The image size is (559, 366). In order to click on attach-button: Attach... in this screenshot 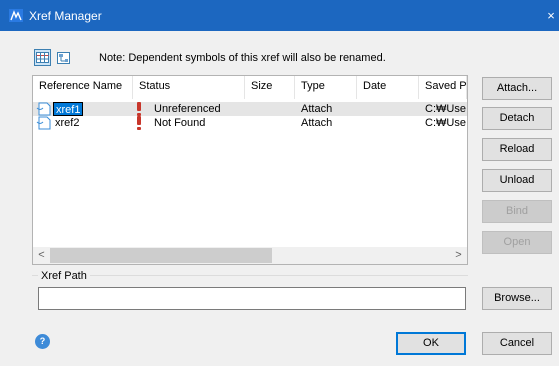, I will do `click(517, 88)`.